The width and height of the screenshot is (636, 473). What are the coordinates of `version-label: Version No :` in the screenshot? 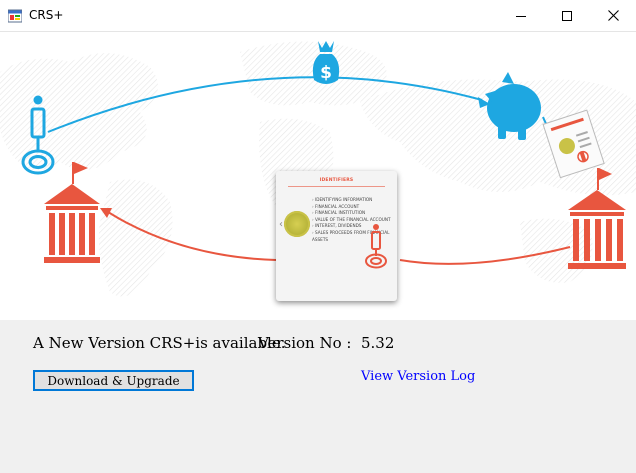 It's located at (305, 343).